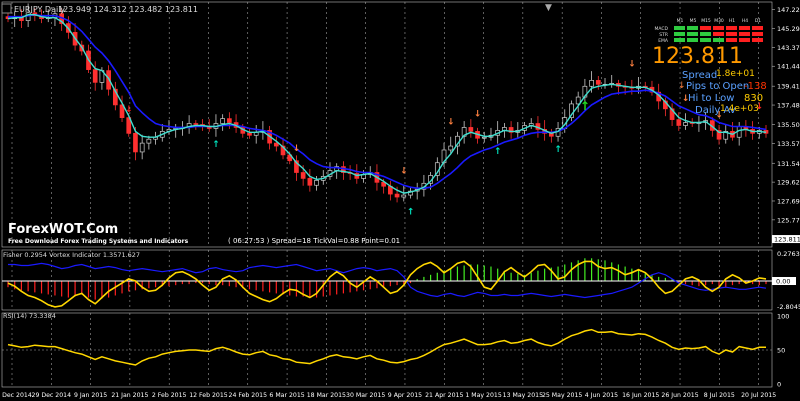 The width and height of the screenshot is (800, 401). What do you see at coordinates (758, 21) in the screenshot?
I see `timeframe-label: D1` at bounding box center [758, 21].